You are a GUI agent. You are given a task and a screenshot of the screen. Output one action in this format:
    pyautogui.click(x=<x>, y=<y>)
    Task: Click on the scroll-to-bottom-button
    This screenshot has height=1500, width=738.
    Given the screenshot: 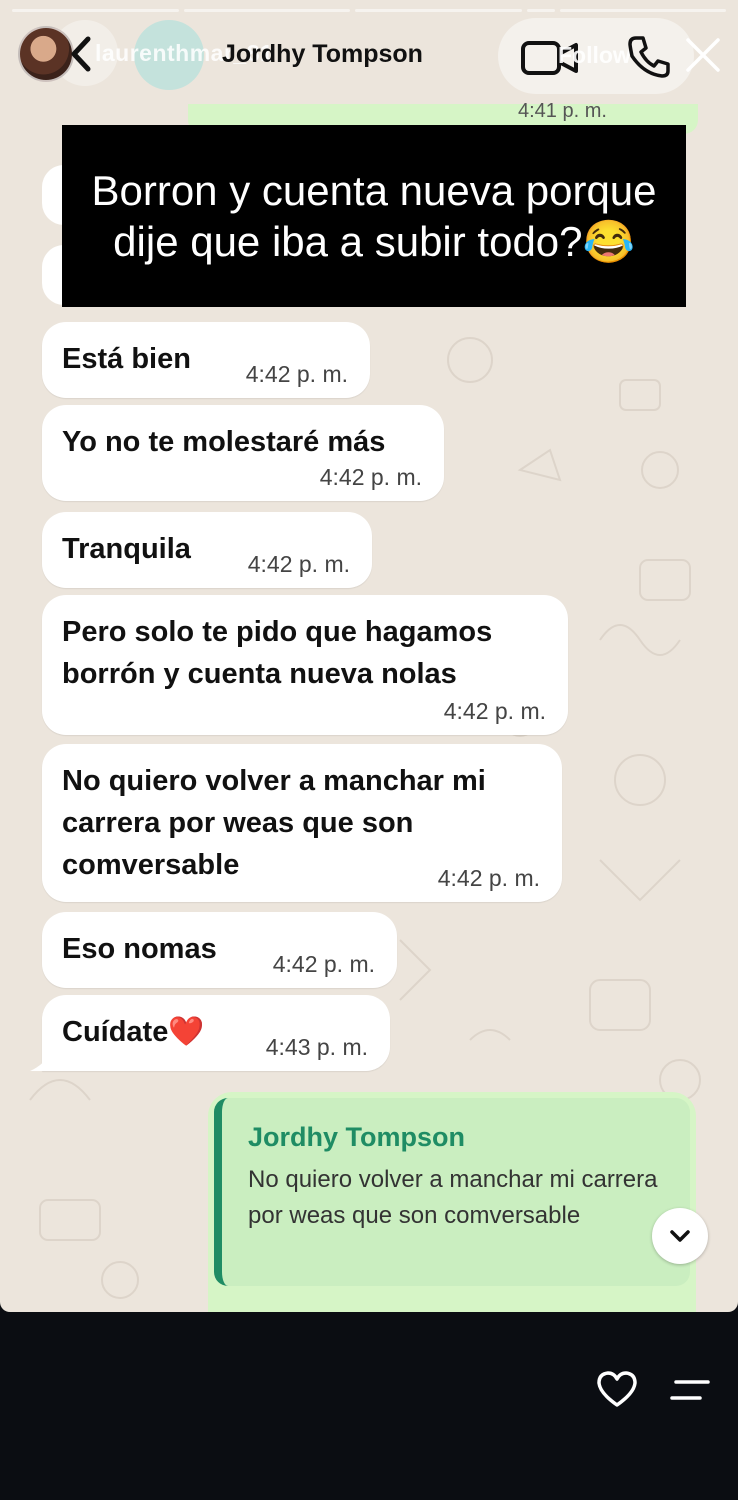 What is the action you would take?
    pyautogui.click(x=680, y=1236)
    